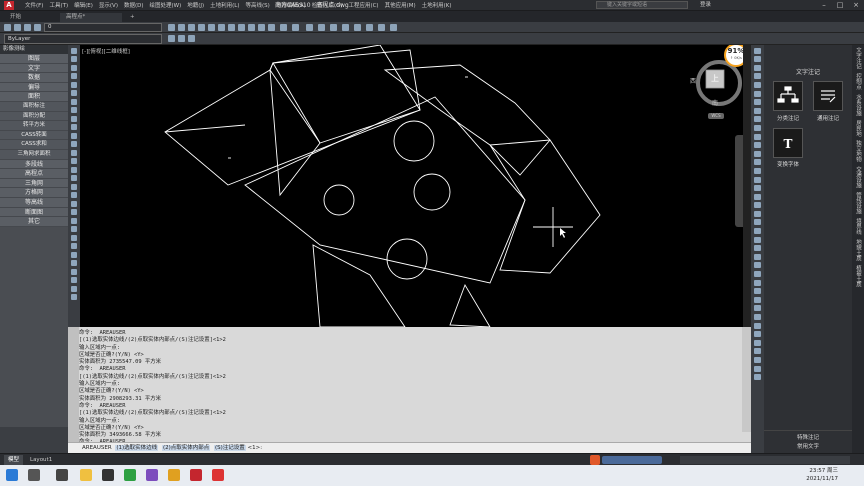 The width and height of the screenshot is (864, 486). Describe the element at coordinates (9, 5) in the screenshot. I see `app-logo-icon: A` at that location.